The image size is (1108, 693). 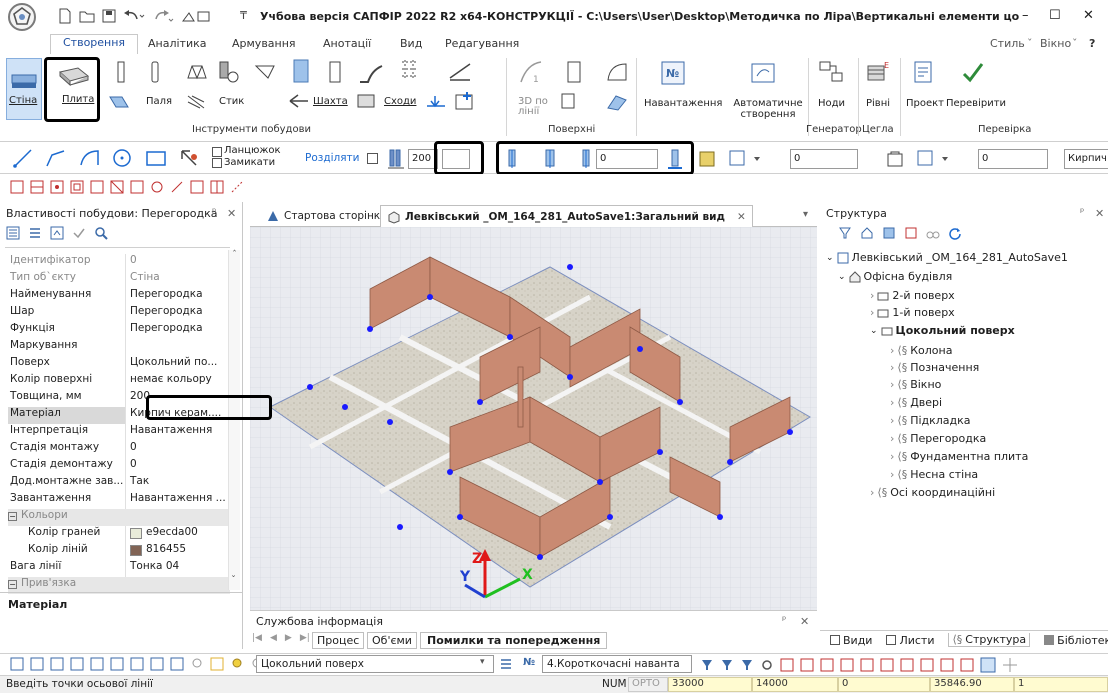 What do you see at coordinates (535, 107) in the screenshot?
I see `surface-3d-label: 3D по лінії` at bounding box center [535, 107].